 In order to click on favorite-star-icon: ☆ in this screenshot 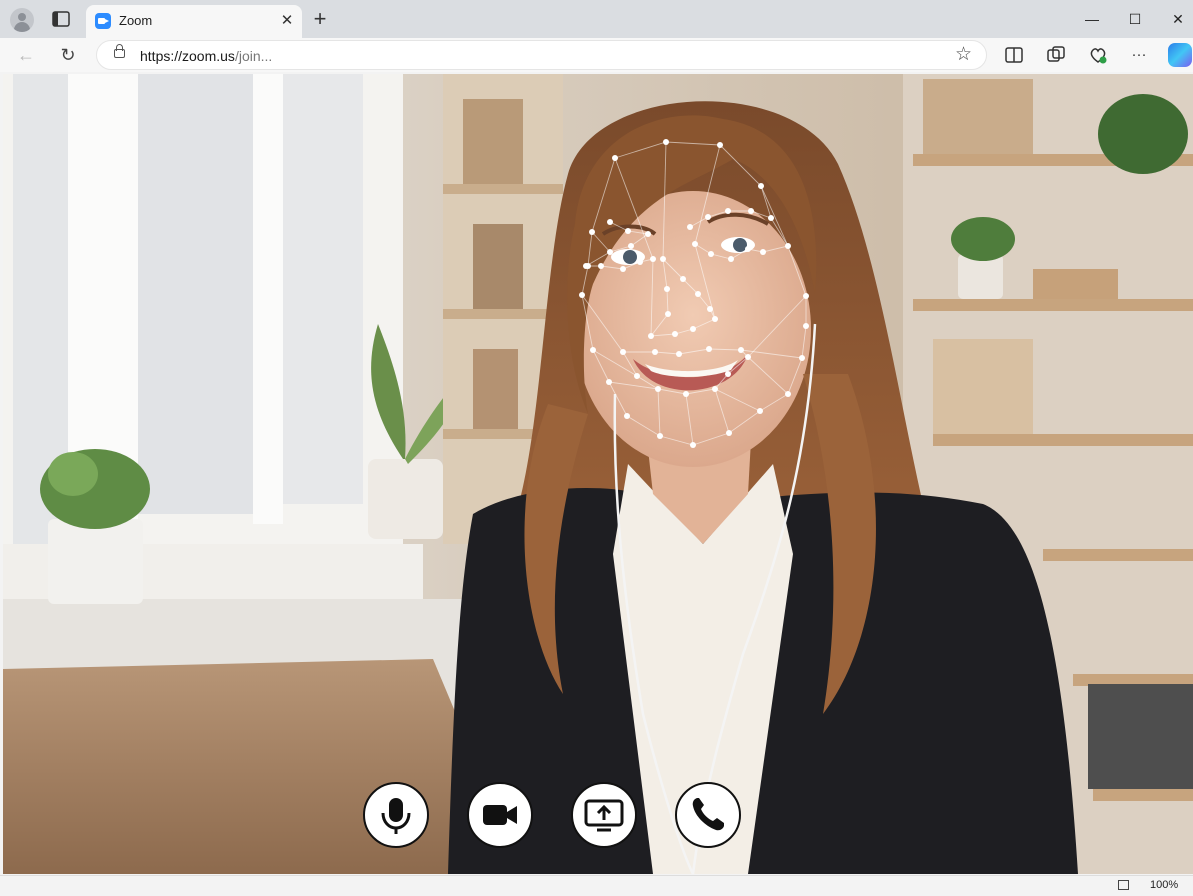, I will do `click(963, 55)`.